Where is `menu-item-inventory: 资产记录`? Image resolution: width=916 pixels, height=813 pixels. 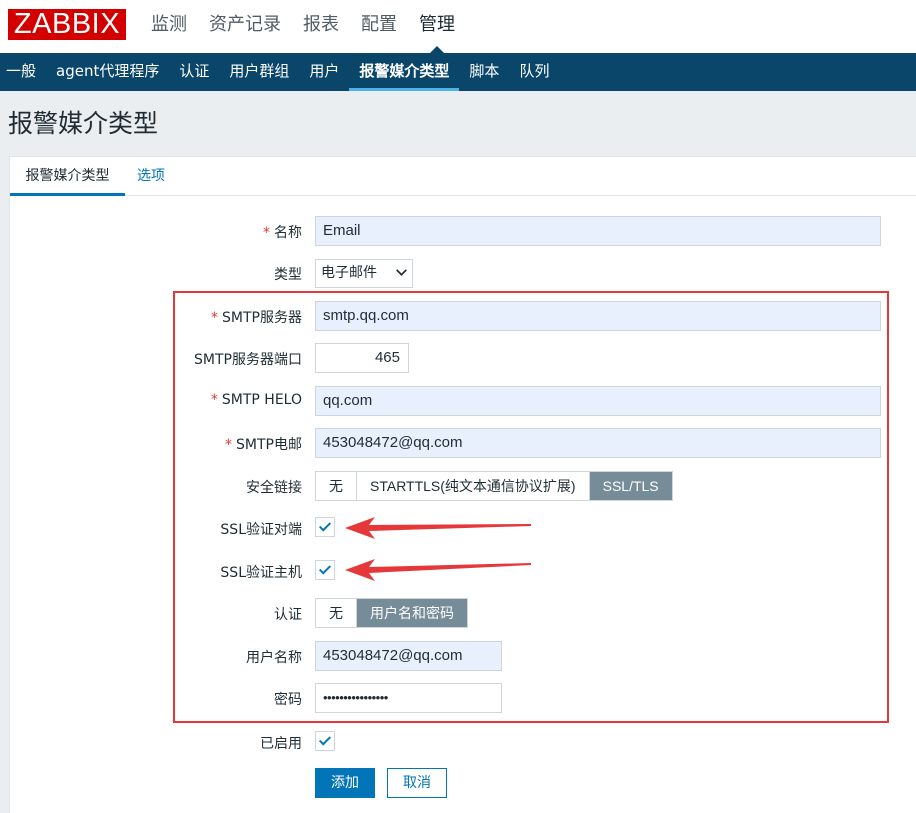
menu-item-inventory: 资产记录 is located at coordinates (245, 26).